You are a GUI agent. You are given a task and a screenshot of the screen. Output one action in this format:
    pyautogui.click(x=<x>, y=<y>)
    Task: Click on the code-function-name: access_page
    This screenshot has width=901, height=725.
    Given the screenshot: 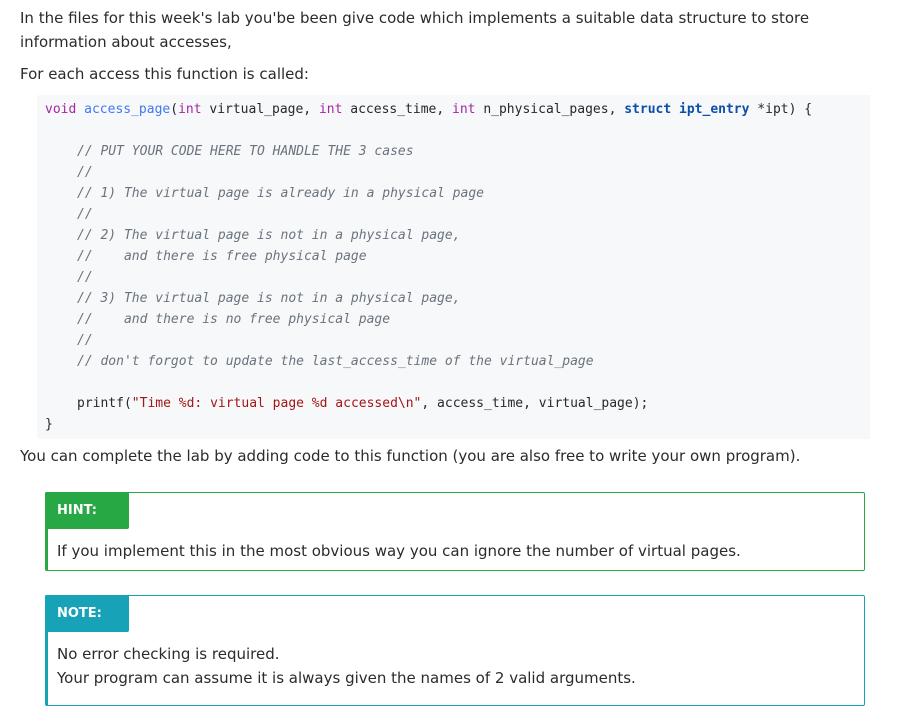 What is the action you would take?
    pyautogui.click(x=127, y=109)
    